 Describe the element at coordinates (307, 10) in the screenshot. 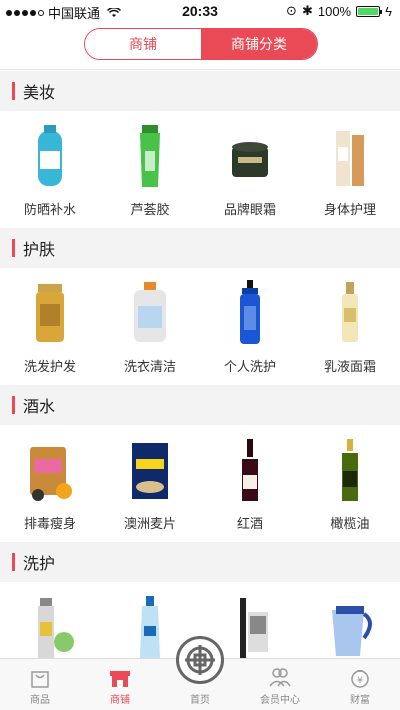

I see `bluetooth-icon: ✱` at that location.